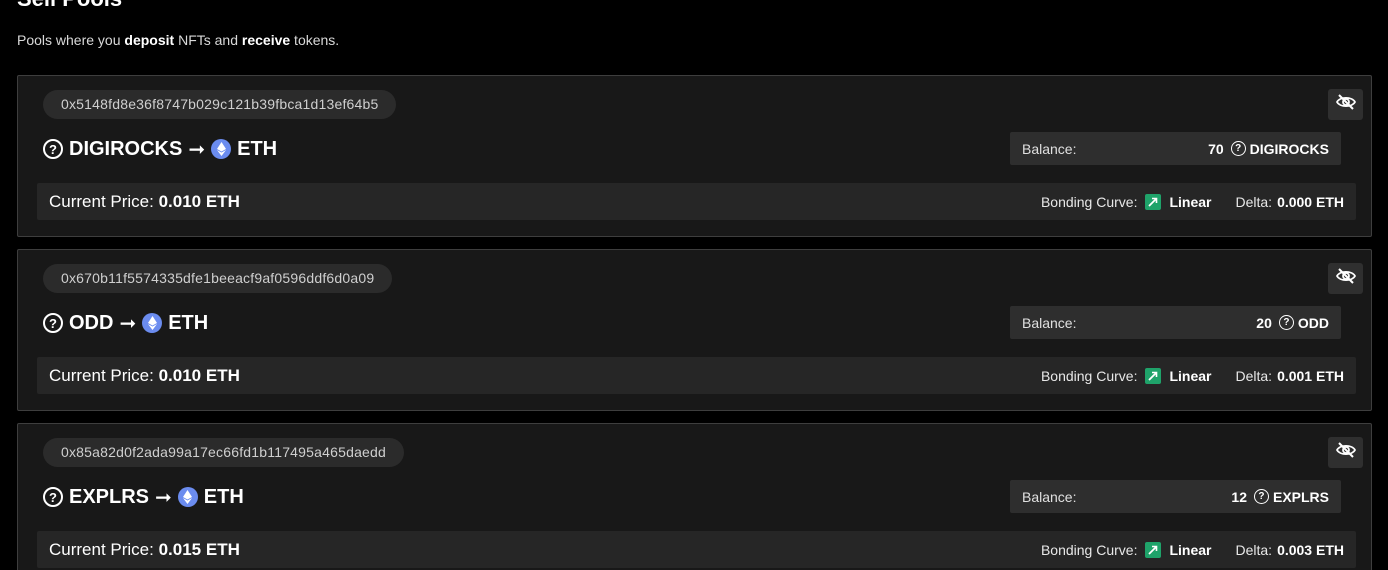 This screenshot has width=1388, height=570. What do you see at coordinates (1310, 201) in the screenshot?
I see `delta-value: 0.000 ETH` at bounding box center [1310, 201].